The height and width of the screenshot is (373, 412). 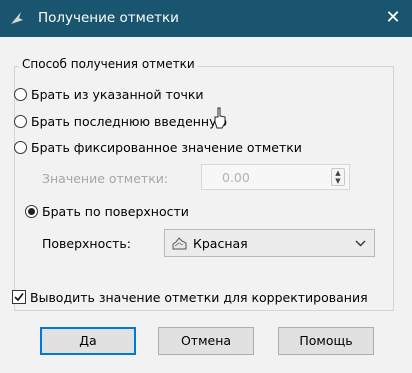 I want to click on app-icon, so click(x=17, y=18).